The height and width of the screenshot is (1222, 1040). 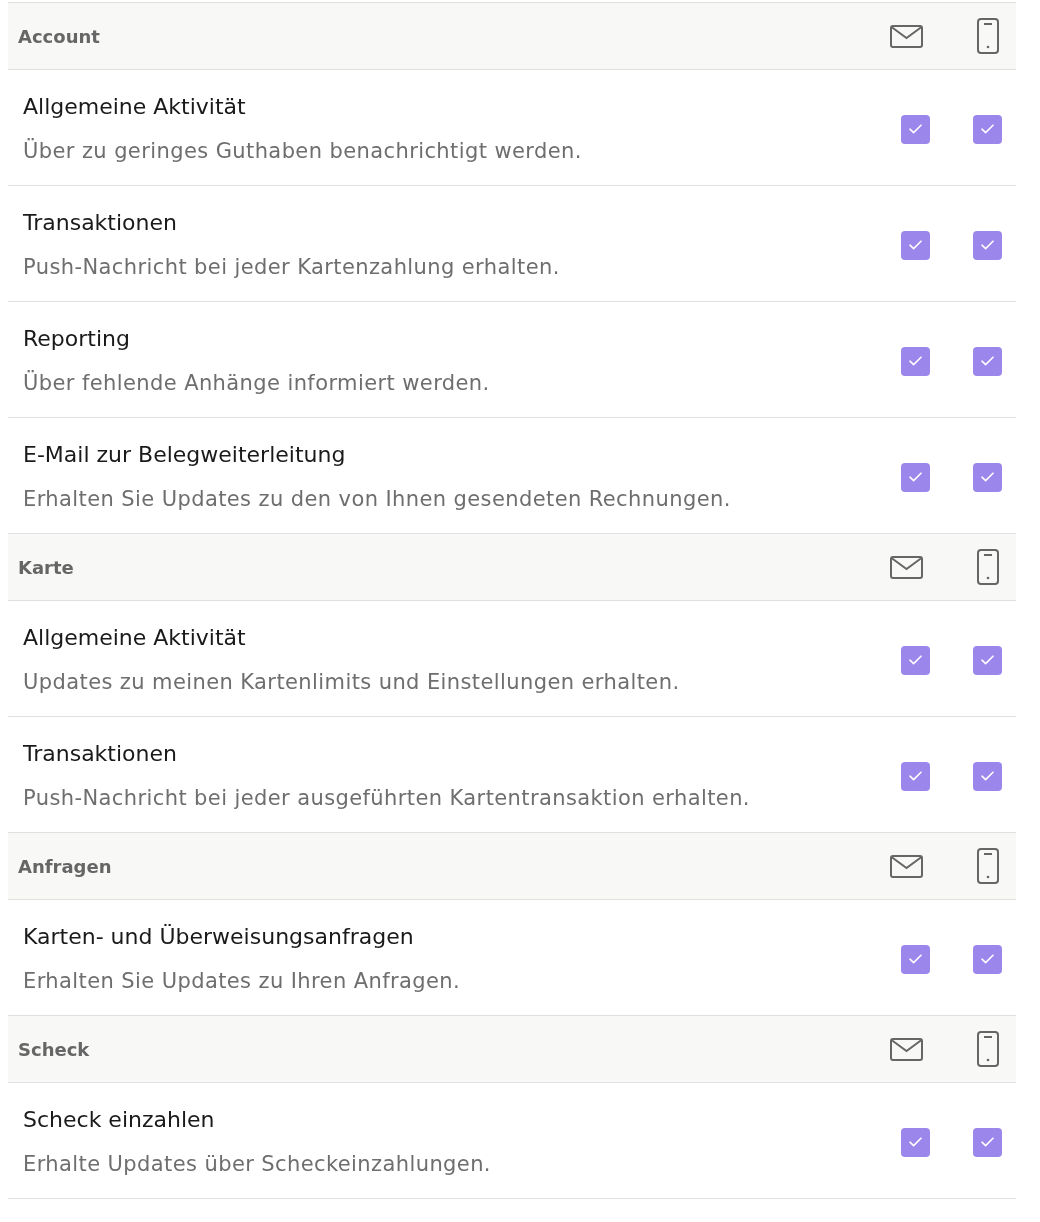 What do you see at coordinates (257, 383) in the screenshot?
I see `setting-description: Über fehlende Anhänge informiert werden.` at bounding box center [257, 383].